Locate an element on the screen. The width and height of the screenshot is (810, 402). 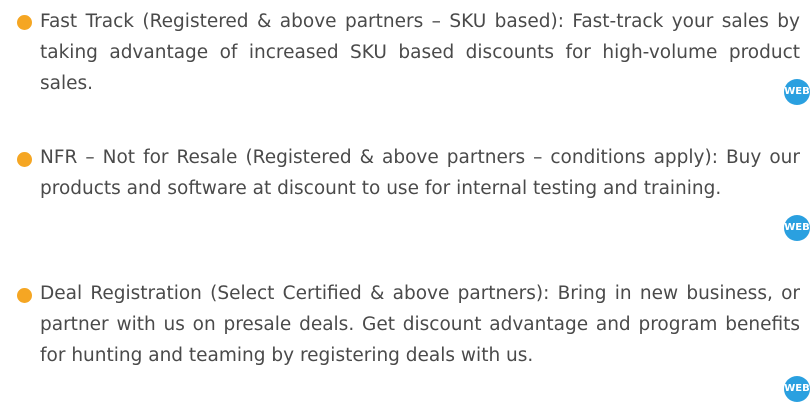
item-title: NFR – Not for Resale is located at coordinates (139, 157).